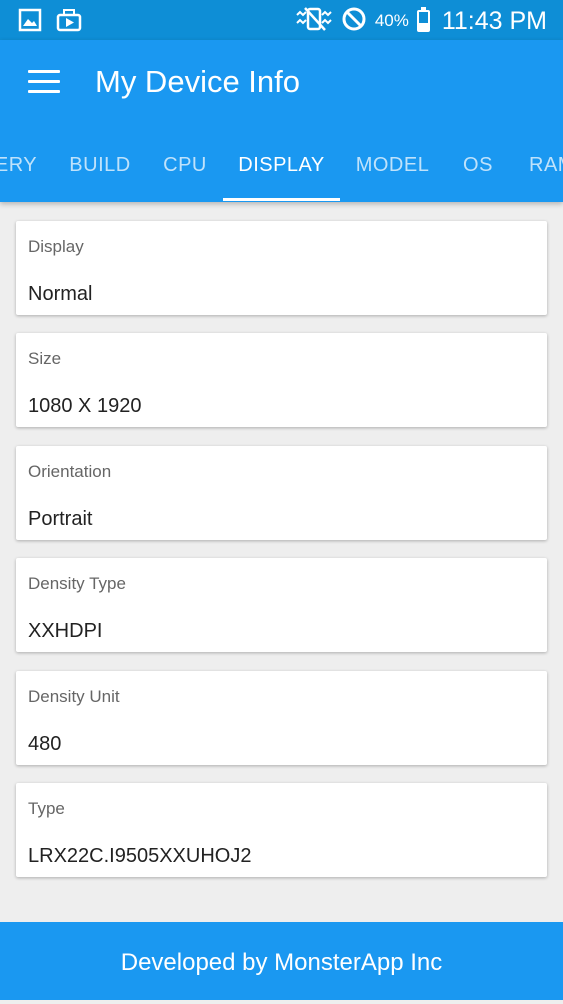 The width and height of the screenshot is (563, 1004). Describe the element at coordinates (70, 471) in the screenshot. I see `card-label: Orientation` at that location.